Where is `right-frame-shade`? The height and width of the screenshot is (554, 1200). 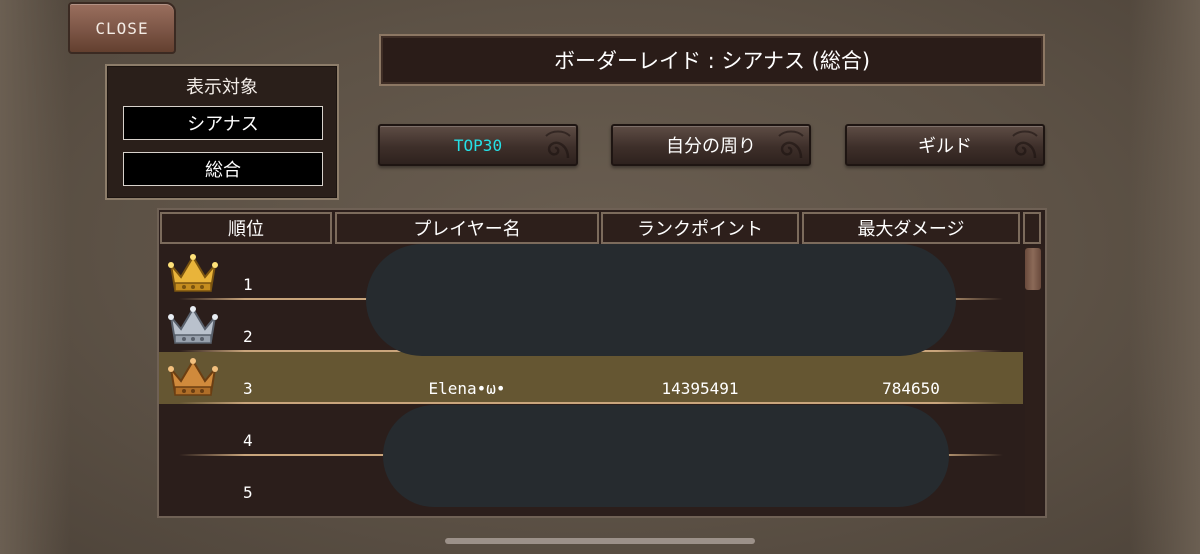
right-frame-shade is located at coordinates (1165, 277).